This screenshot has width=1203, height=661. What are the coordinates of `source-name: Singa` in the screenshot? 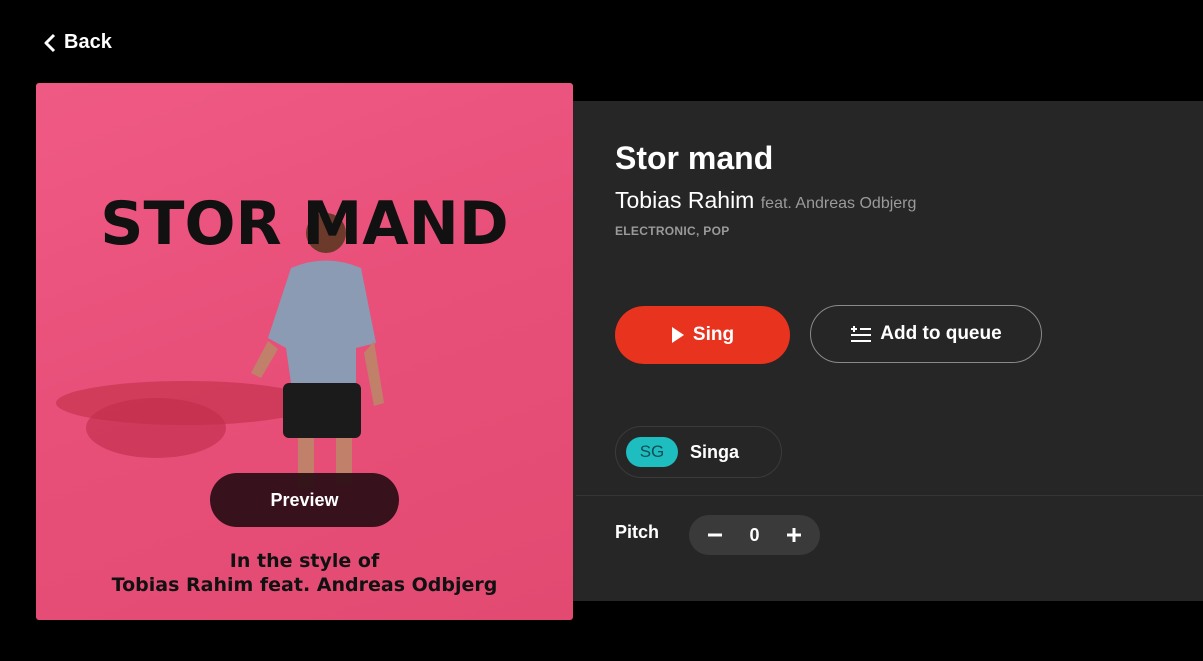 It's located at (715, 451).